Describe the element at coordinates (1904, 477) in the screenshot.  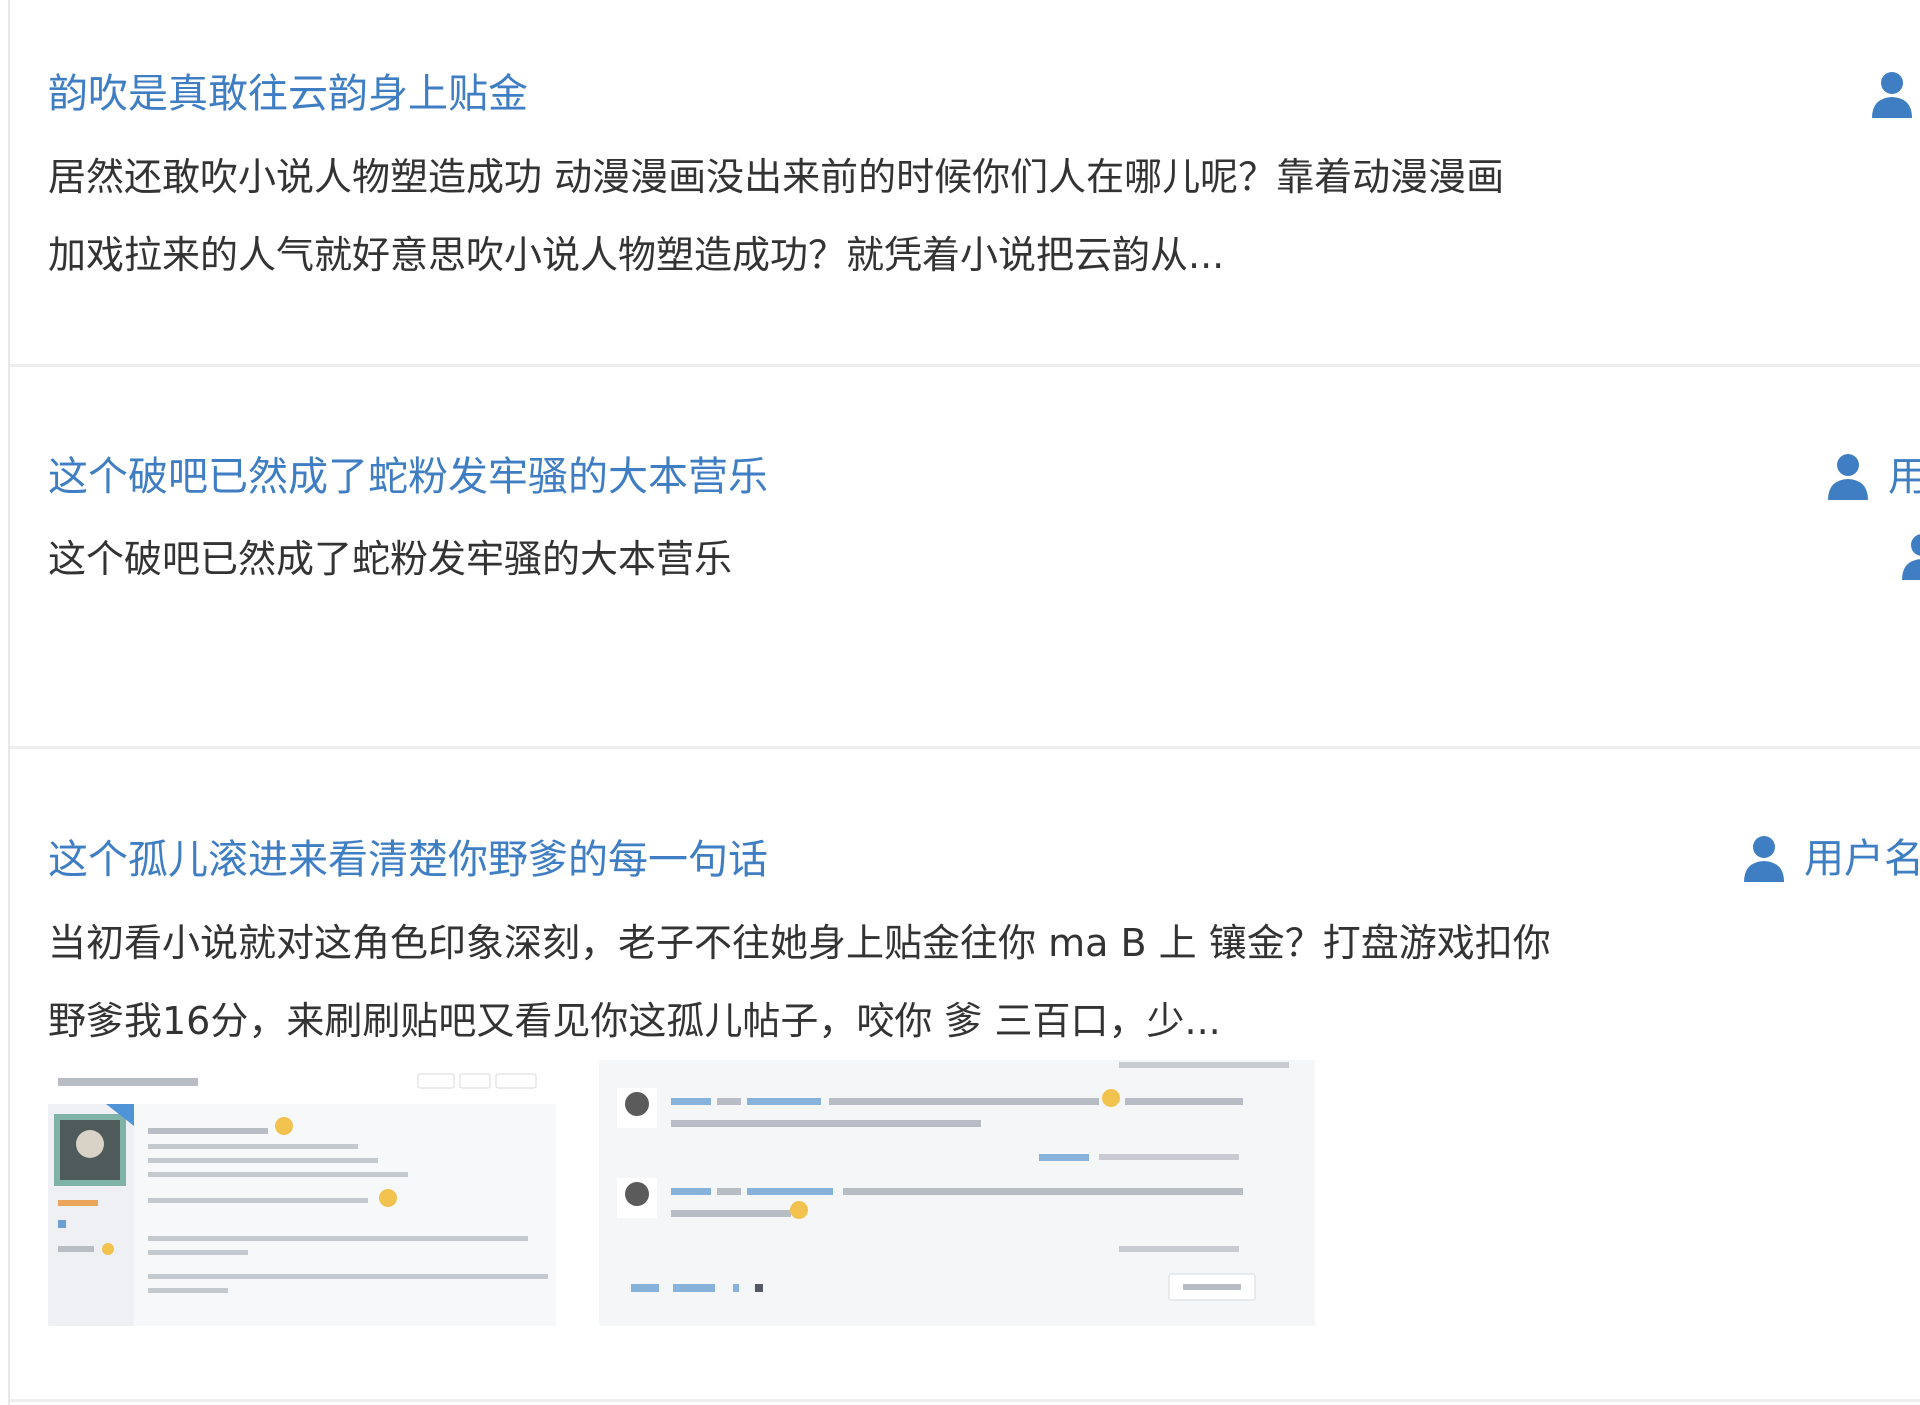
I see `author-name: 用` at that location.